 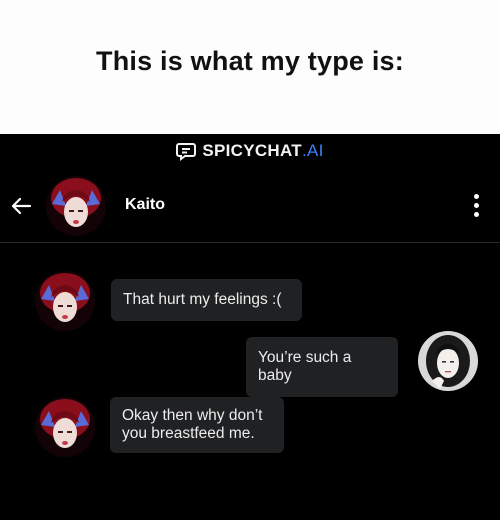 I want to click on arrow-left-icon, so click(x=21, y=206).